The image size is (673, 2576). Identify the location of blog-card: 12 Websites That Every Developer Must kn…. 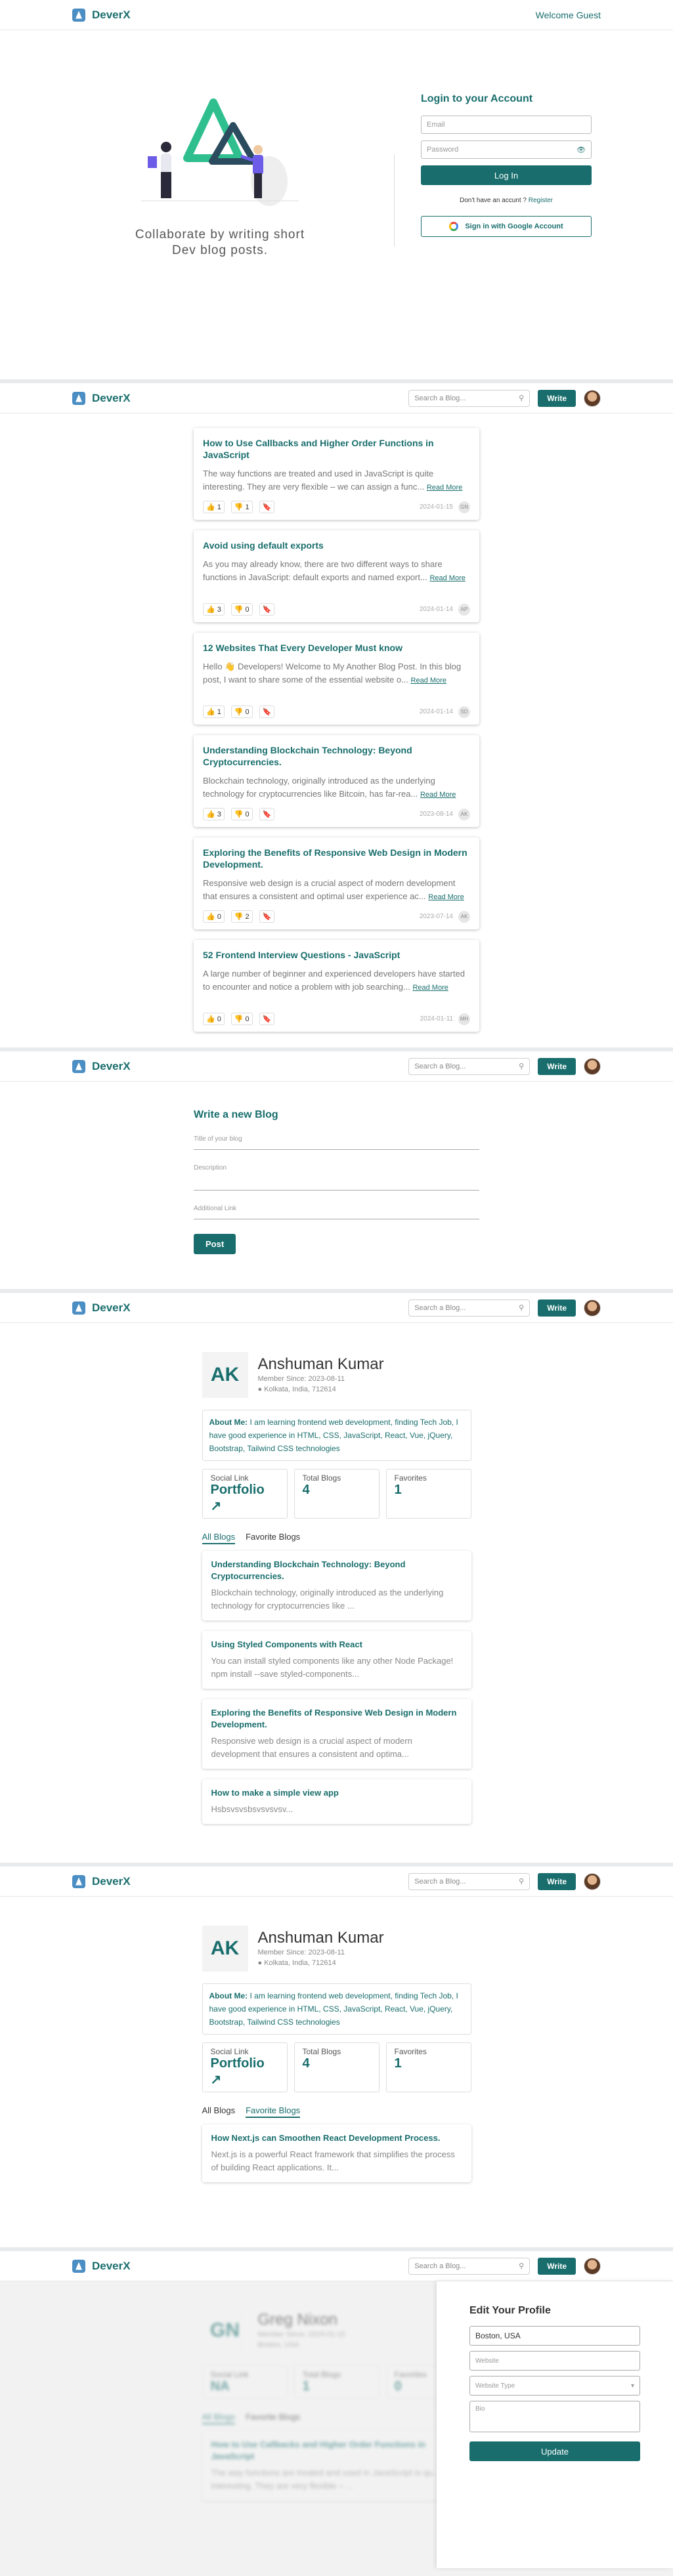
(336, 679).